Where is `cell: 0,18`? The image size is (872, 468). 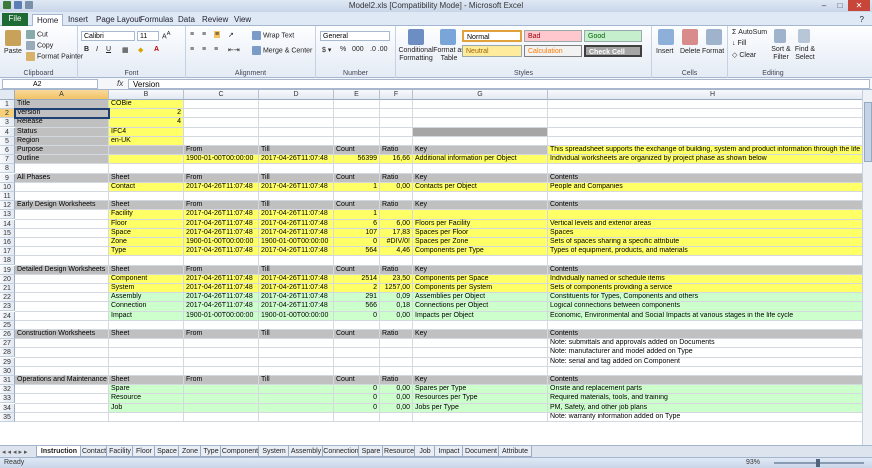 cell: 0,18 is located at coordinates (396, 307).